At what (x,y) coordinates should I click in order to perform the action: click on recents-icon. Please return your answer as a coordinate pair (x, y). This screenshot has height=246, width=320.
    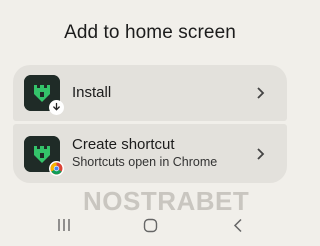
    Looking at the image, I should click on (64, 225).